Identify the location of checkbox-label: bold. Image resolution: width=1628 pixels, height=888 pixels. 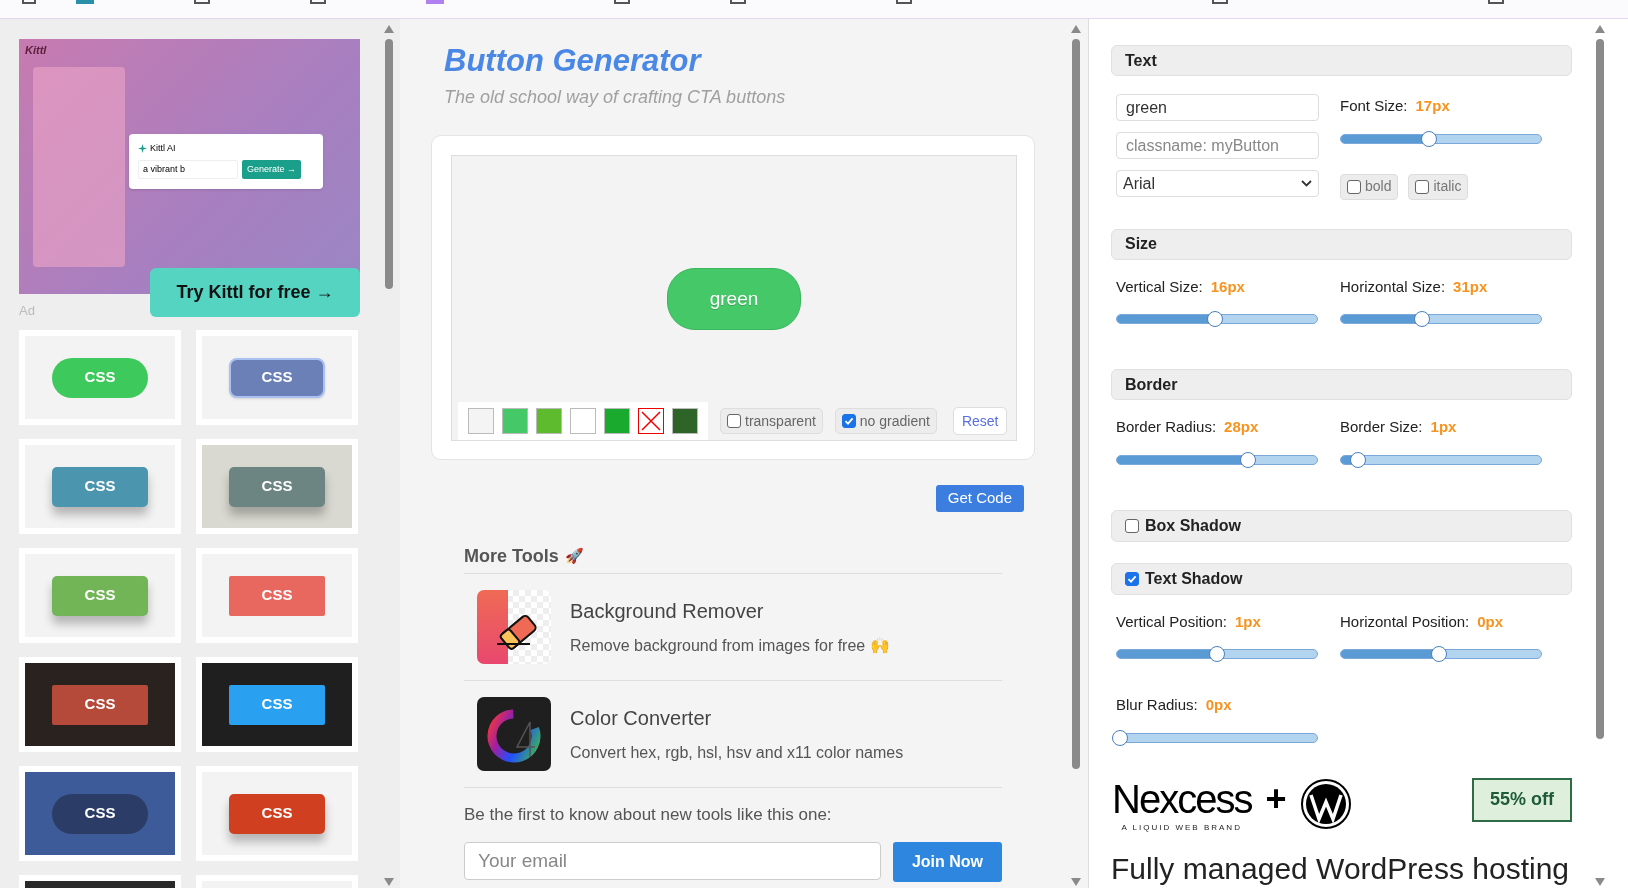
(1378, 186).